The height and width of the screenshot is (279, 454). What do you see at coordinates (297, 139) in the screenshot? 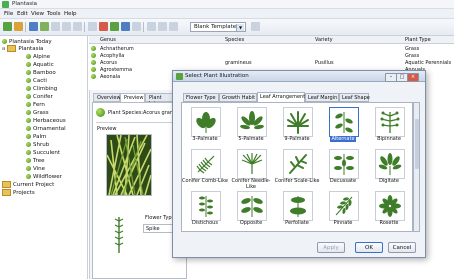
I see `illustration-label: 9-Palmate` at bounding box center [297, 139].